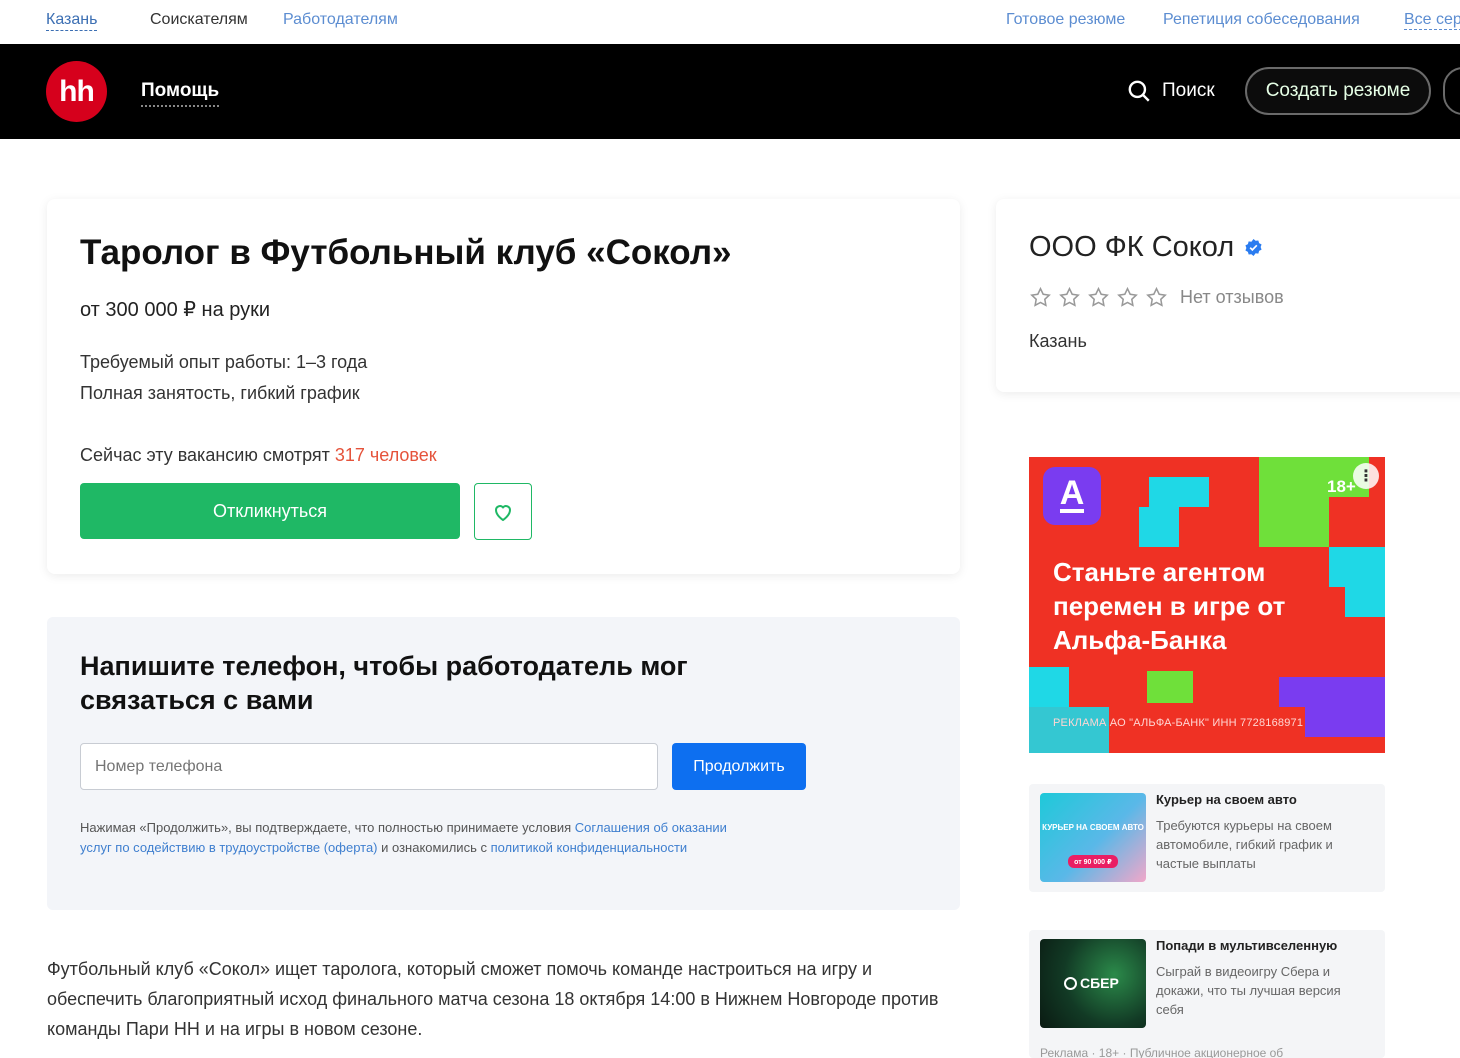  I want to click on apply-button: Откликнуться, so click(270, 511).